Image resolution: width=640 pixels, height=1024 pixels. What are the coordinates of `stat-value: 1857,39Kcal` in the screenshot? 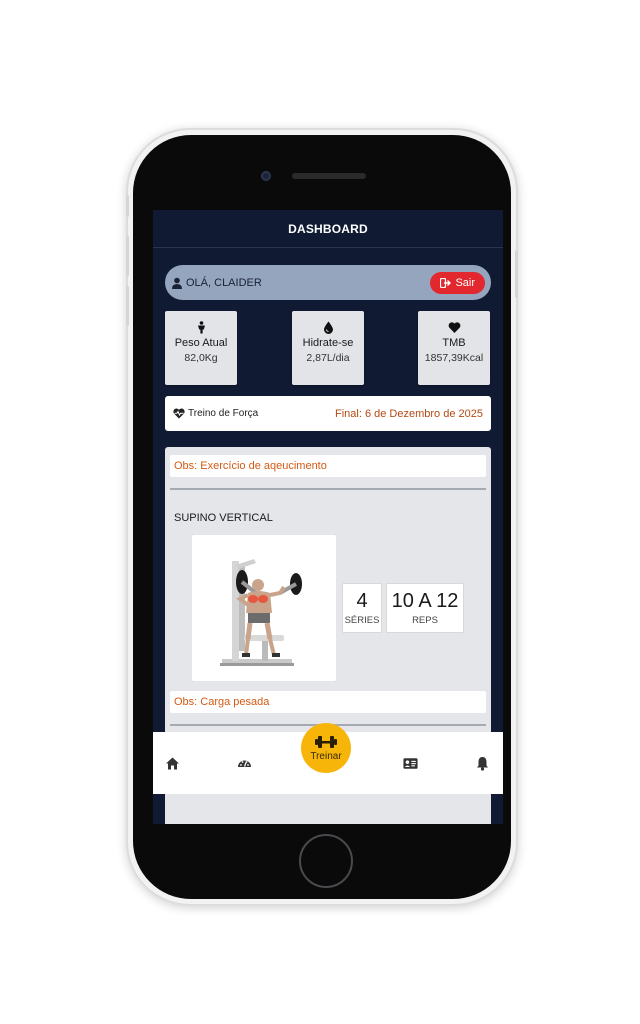 It's located at (454, 358).